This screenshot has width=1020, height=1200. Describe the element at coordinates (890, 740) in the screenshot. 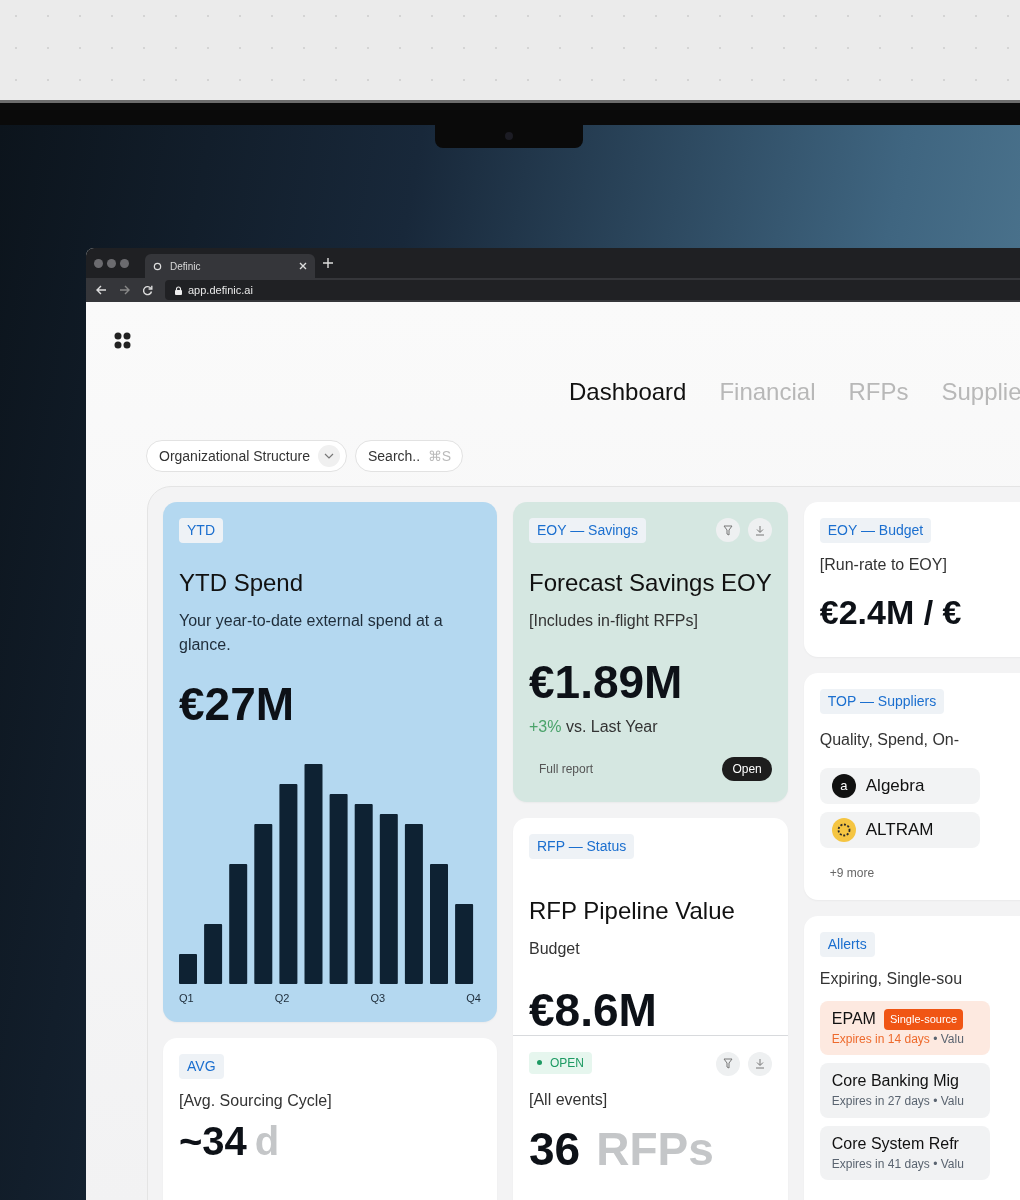

I see `card-subtitle: Quality, Spend, On-` at that location.